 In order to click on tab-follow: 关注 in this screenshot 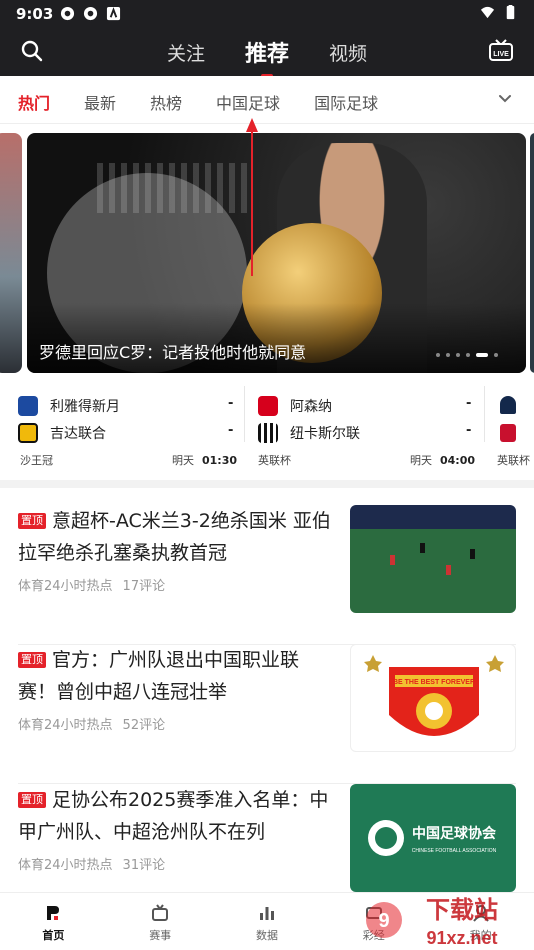, I will do `click(186, 52)`.